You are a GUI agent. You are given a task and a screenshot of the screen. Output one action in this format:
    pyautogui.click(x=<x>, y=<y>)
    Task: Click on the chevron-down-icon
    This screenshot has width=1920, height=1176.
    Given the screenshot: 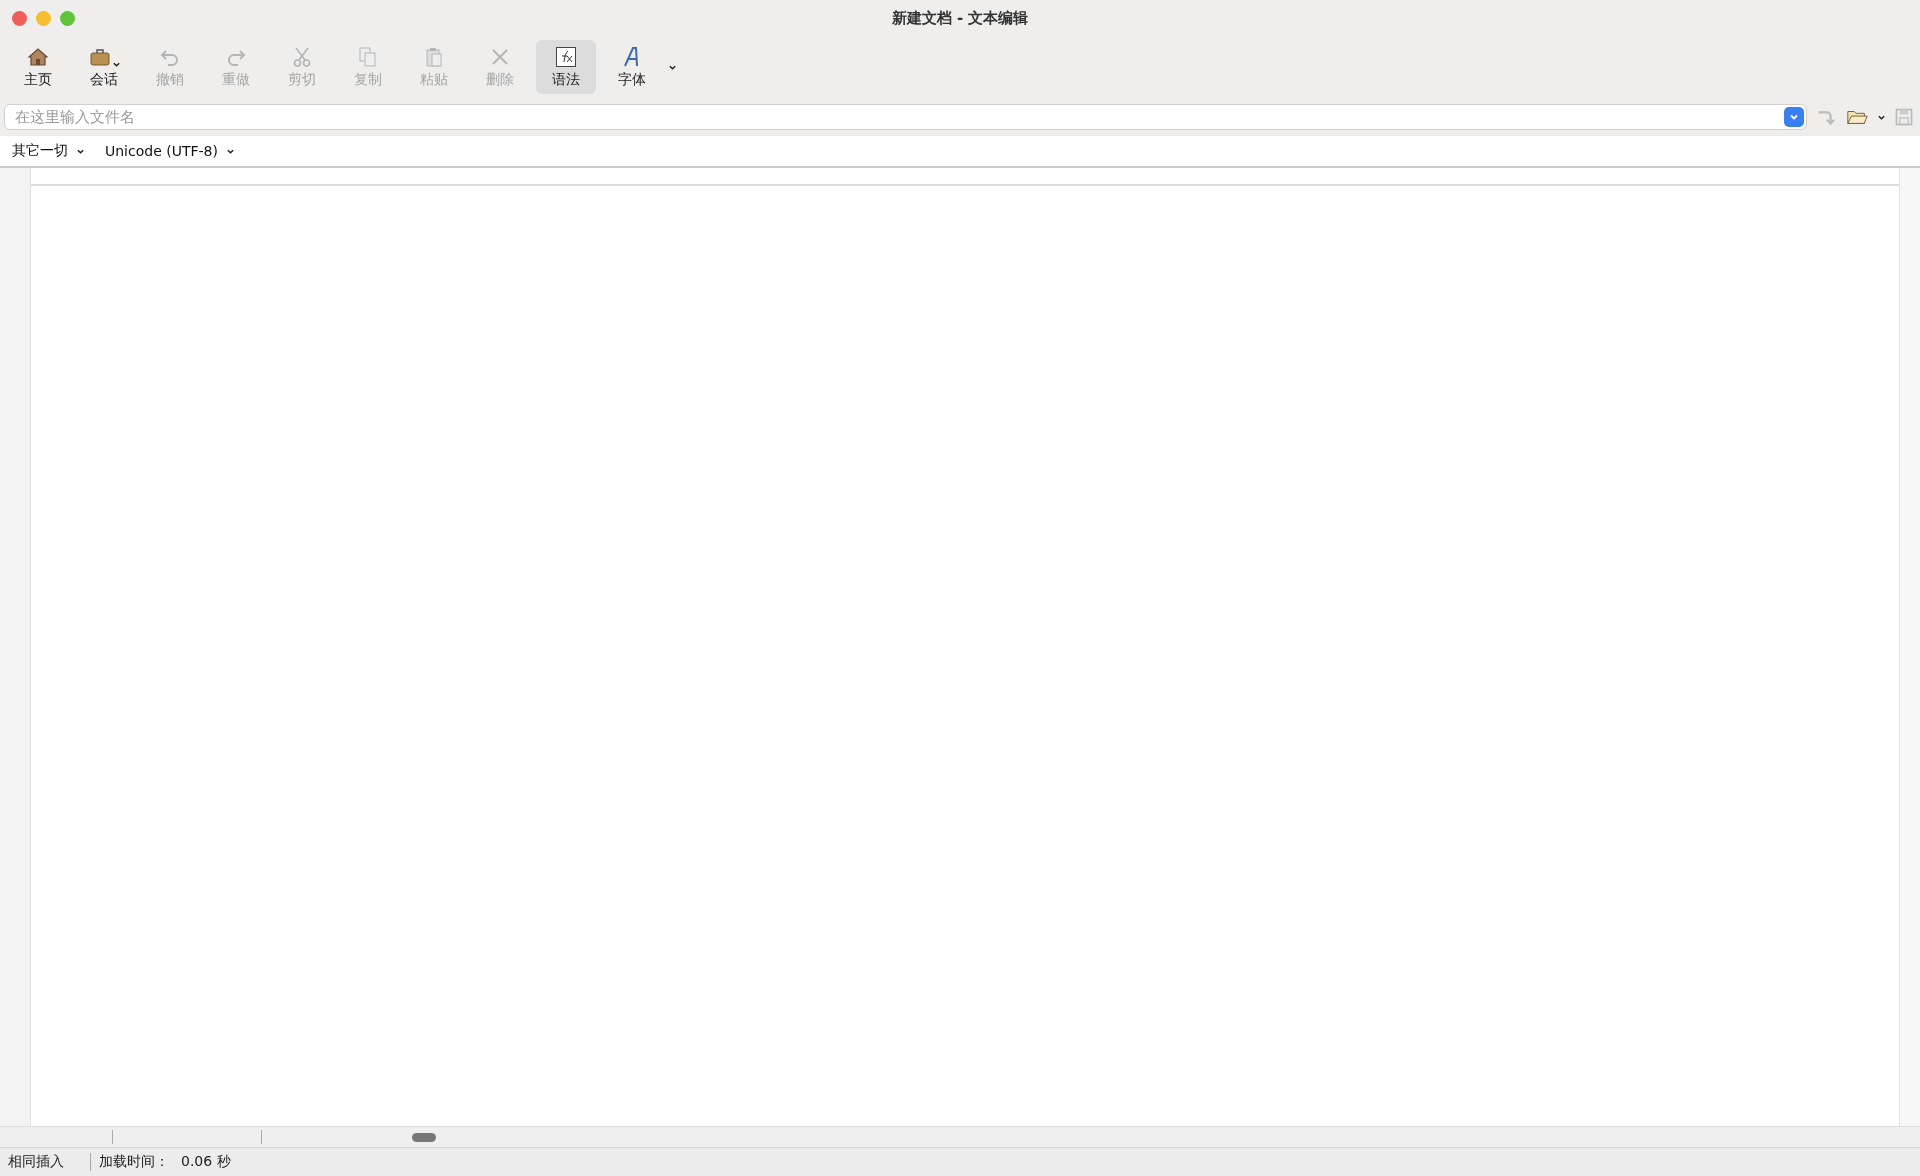 What is the action you would take?
    pyautogui.click(x=1794, y=117)
    